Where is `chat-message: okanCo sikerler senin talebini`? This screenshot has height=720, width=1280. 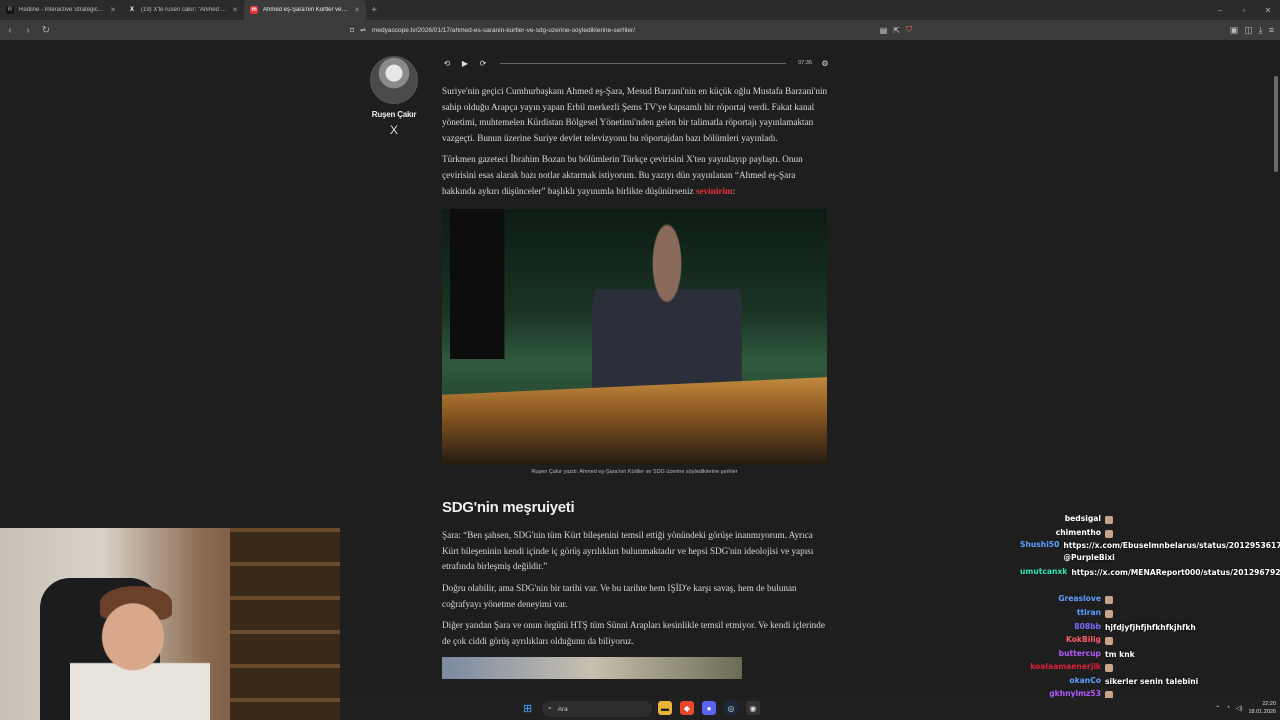
chat-message: okanCo sikerler senin talebini is located at coordinates (1150, 682).